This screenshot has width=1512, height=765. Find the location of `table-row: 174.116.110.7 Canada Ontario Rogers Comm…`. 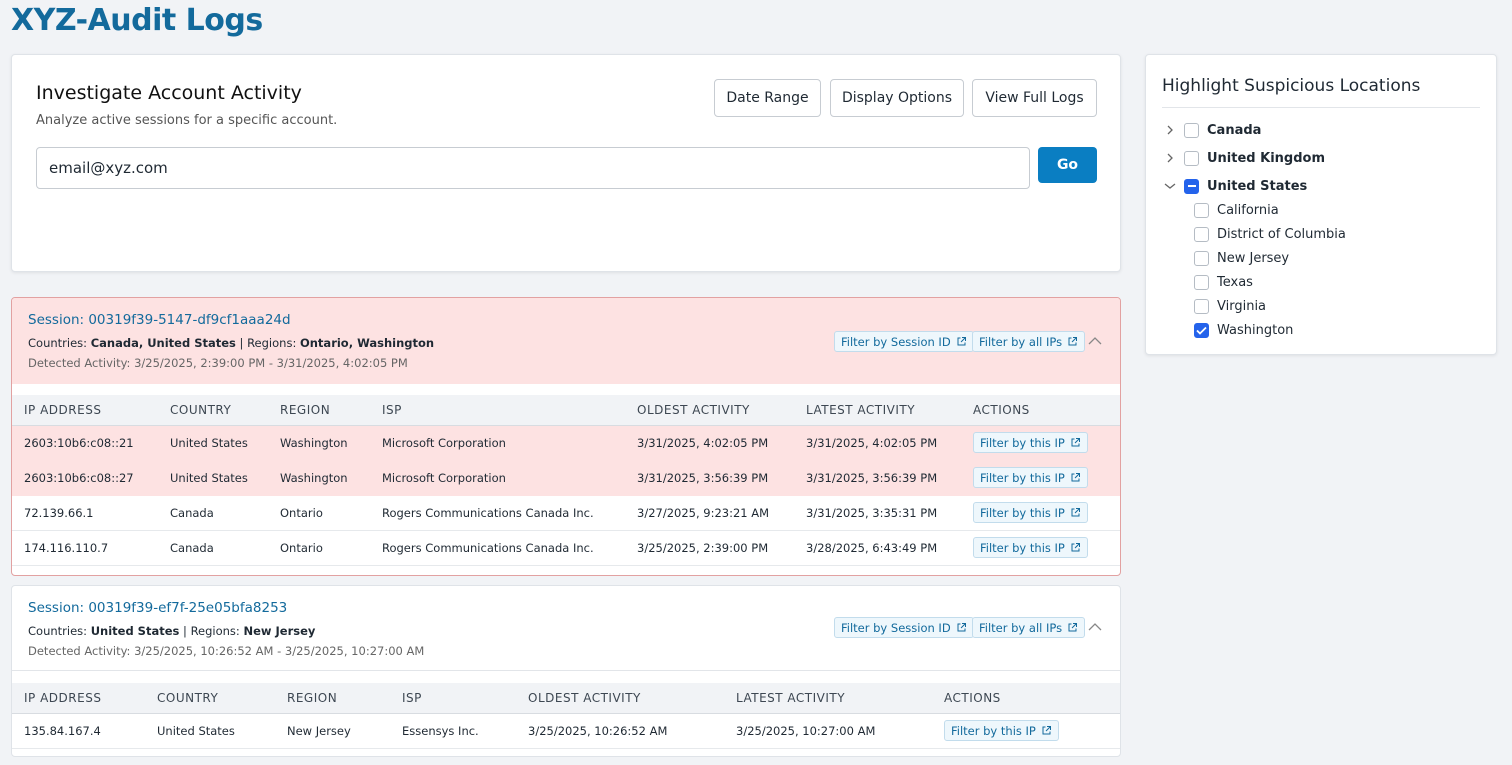

table-row: 174.116.110.7 Canada Ontario Rogers Comm… is located at coordinates (566, 548).